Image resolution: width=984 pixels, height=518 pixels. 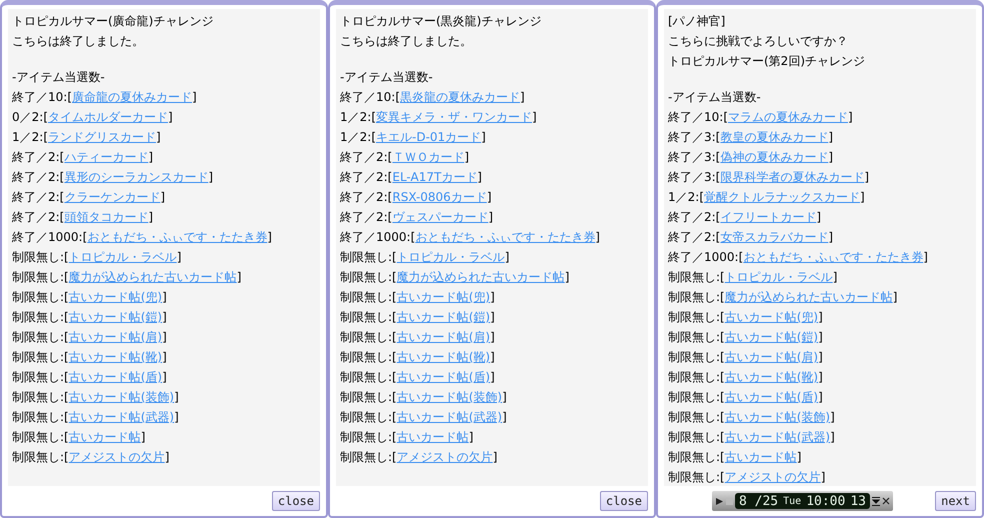 I want to click on clock-day: Tue, so click(x=792, y=501).